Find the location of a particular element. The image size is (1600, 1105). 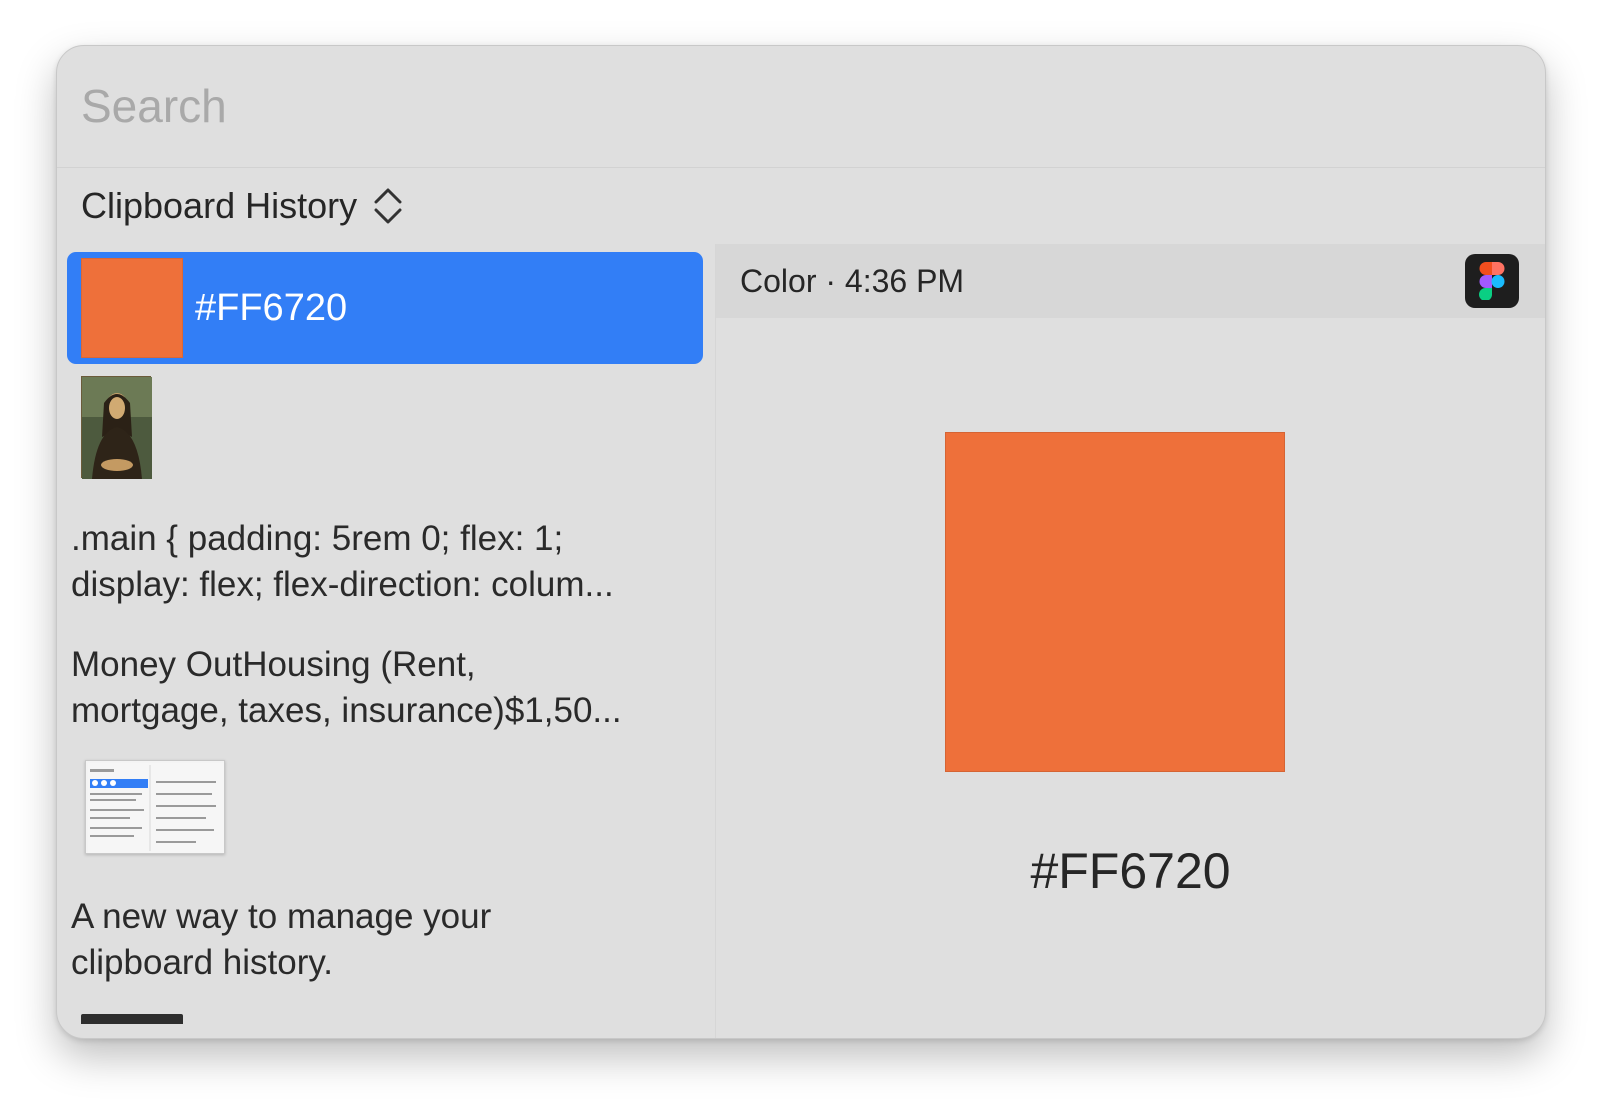

search-bar is located at coordinates (801, 107).